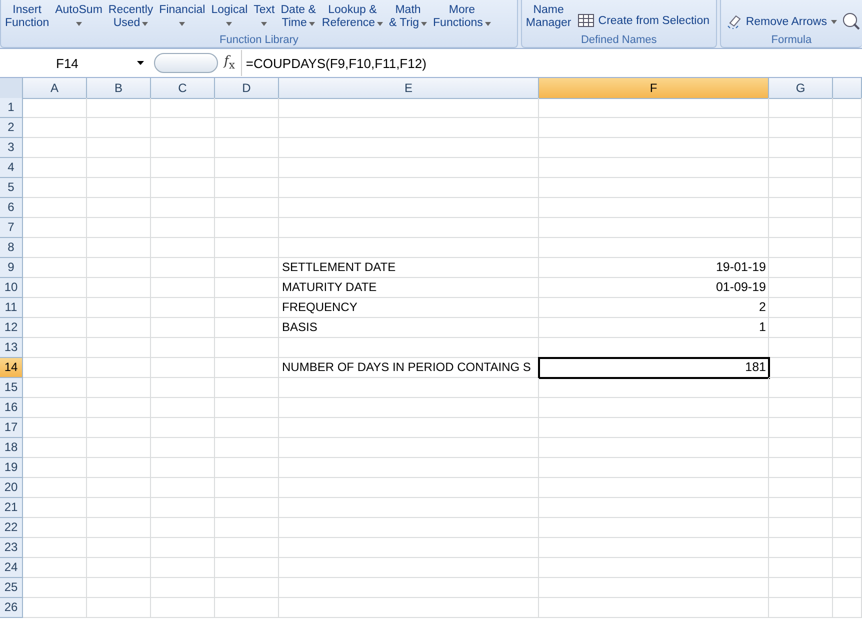 The image size is (862, 624). I want to click on row-header: 4, so click(11, 168).